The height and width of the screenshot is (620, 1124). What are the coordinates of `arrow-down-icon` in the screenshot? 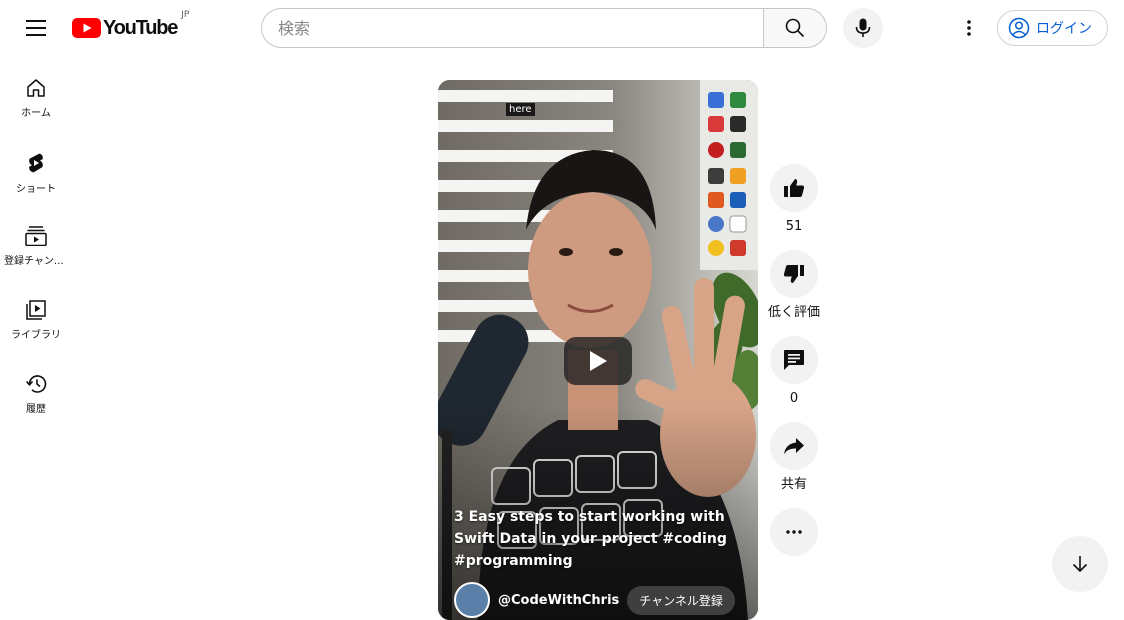 It's located at (1080, 564).